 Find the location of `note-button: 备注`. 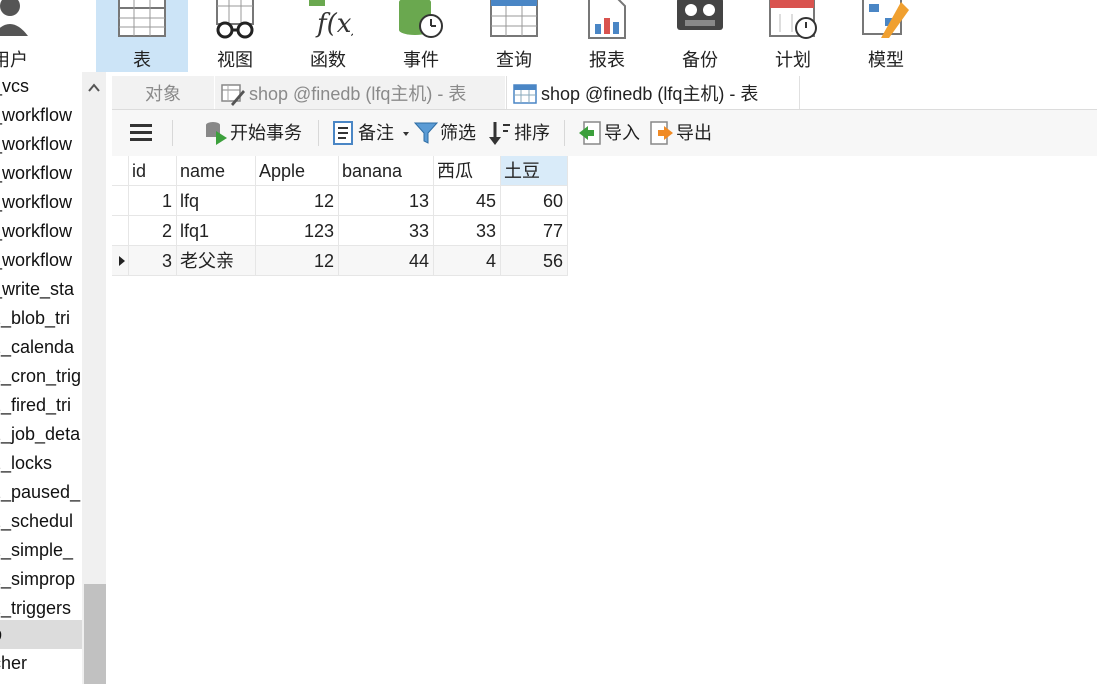

note-button: 备注 is located at coordinates (371, 133).